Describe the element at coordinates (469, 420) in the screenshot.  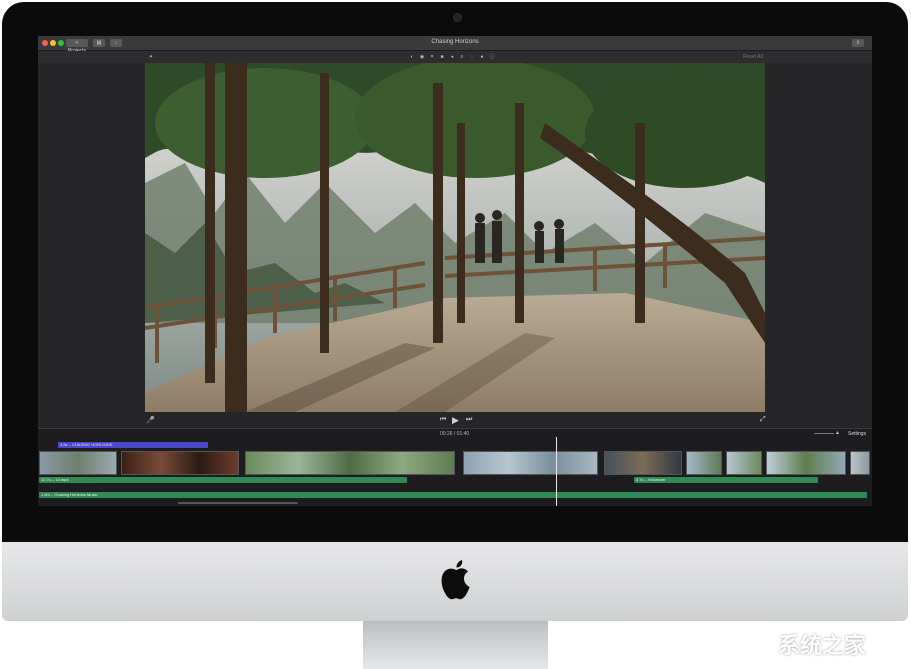
I see `skip-forward-icon: ⏭` at that location.